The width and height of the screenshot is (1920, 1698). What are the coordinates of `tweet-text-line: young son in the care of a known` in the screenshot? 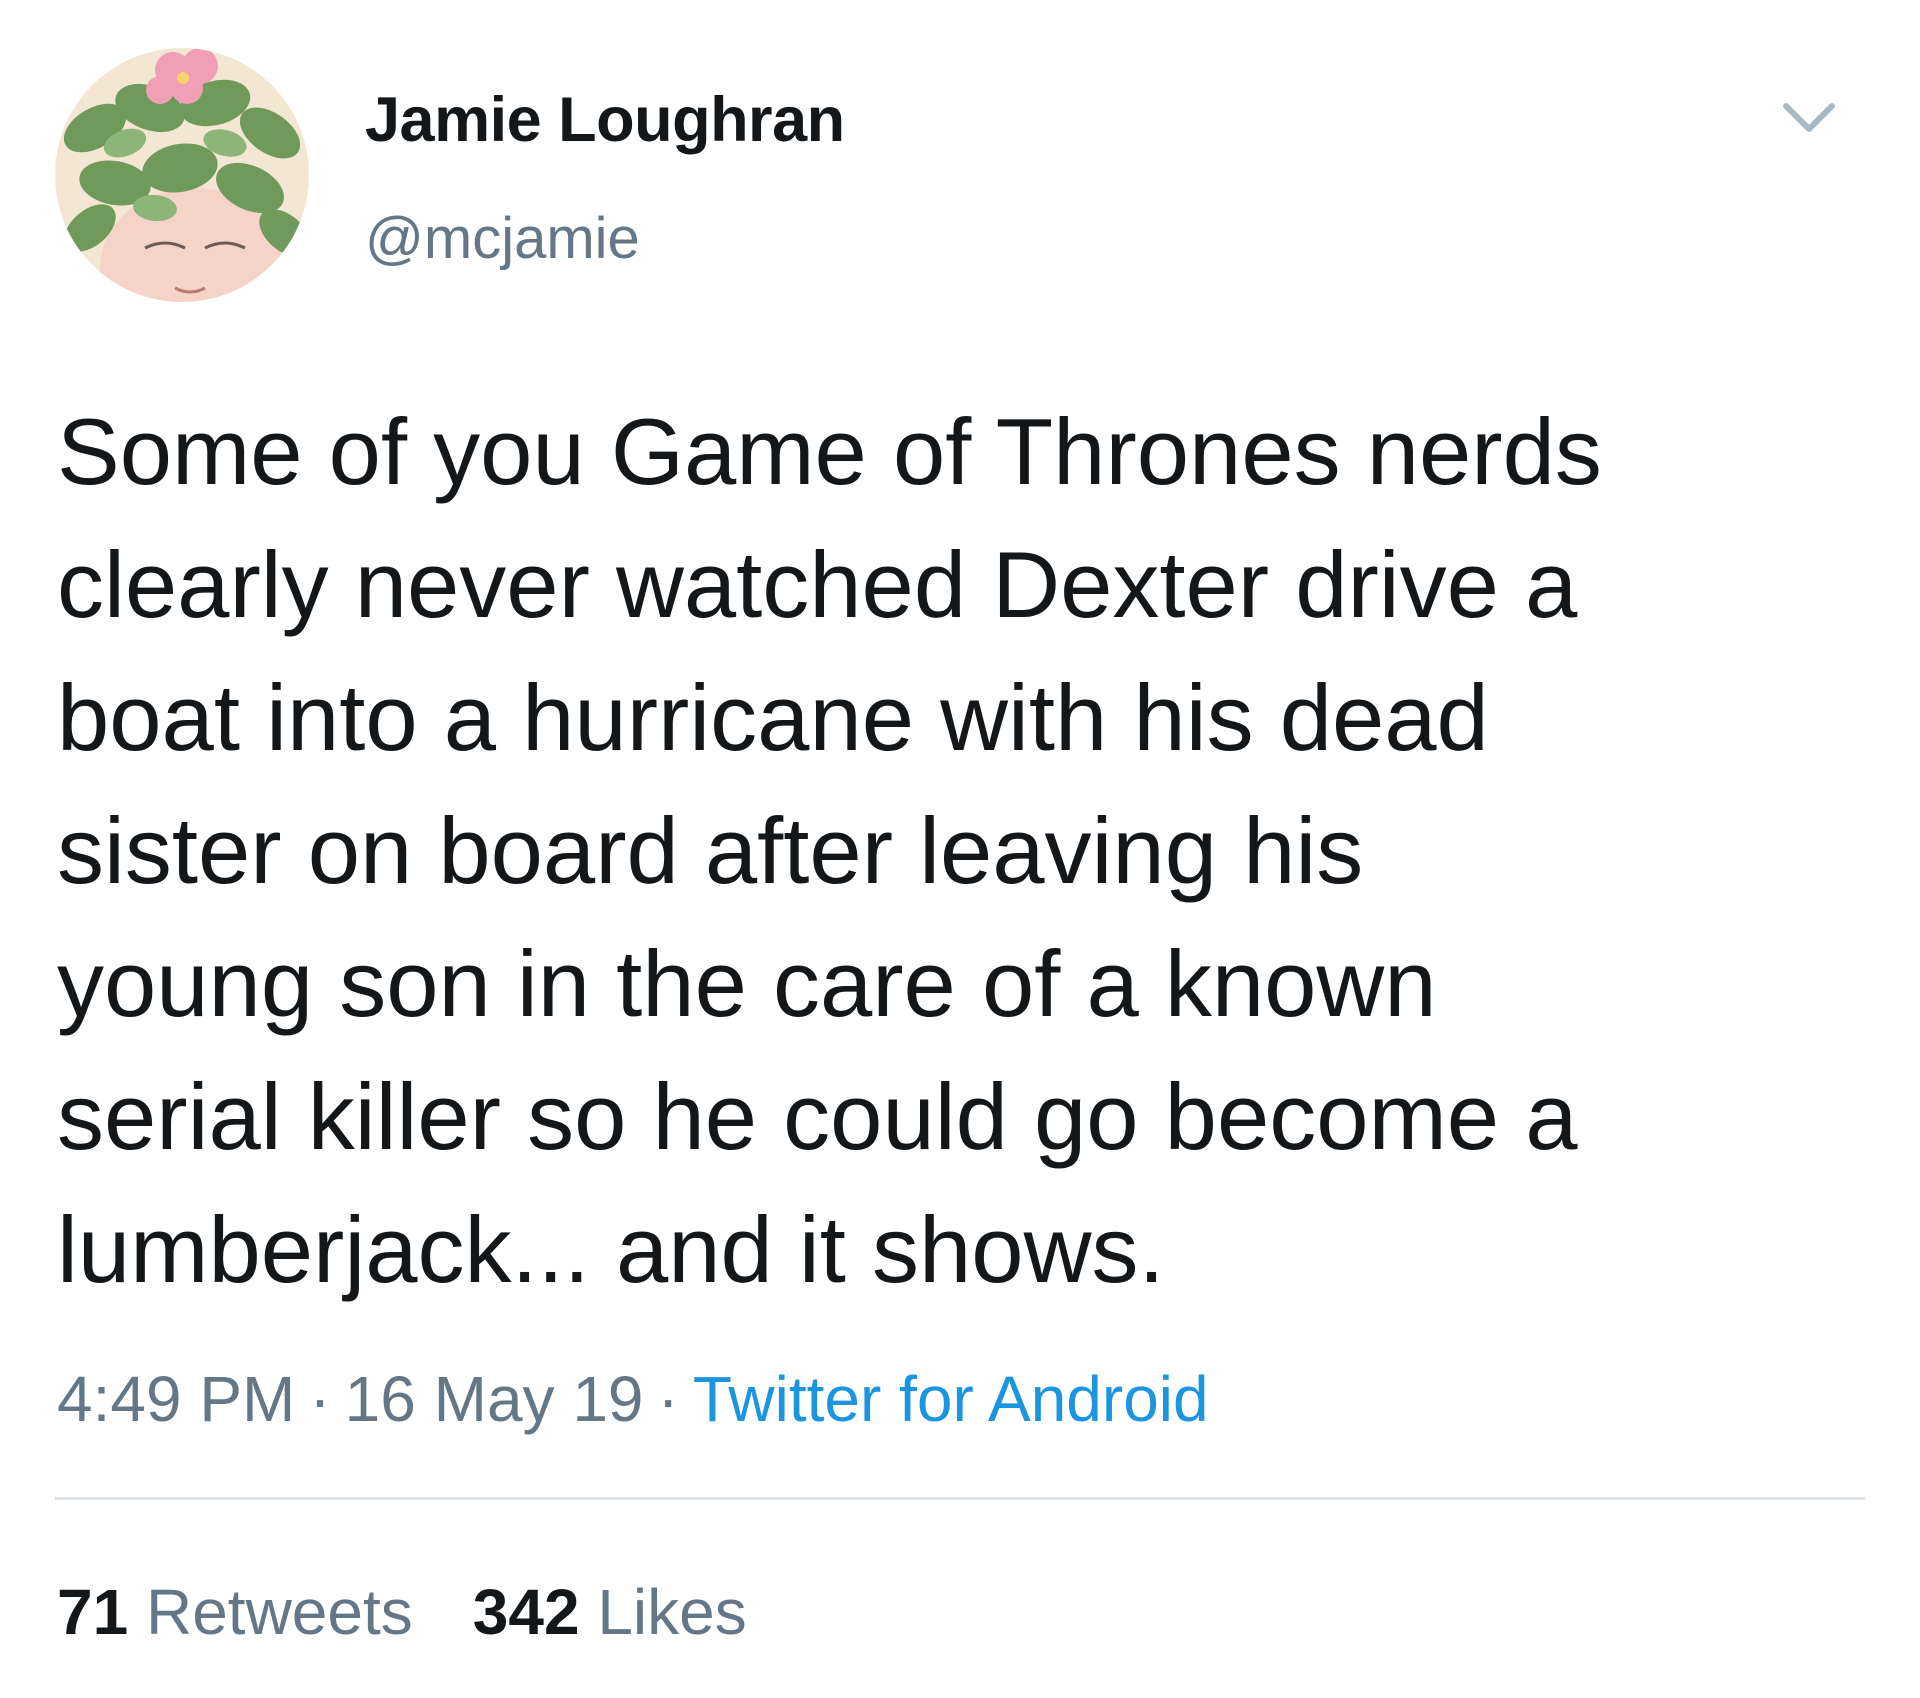 It's located at (747, 983).